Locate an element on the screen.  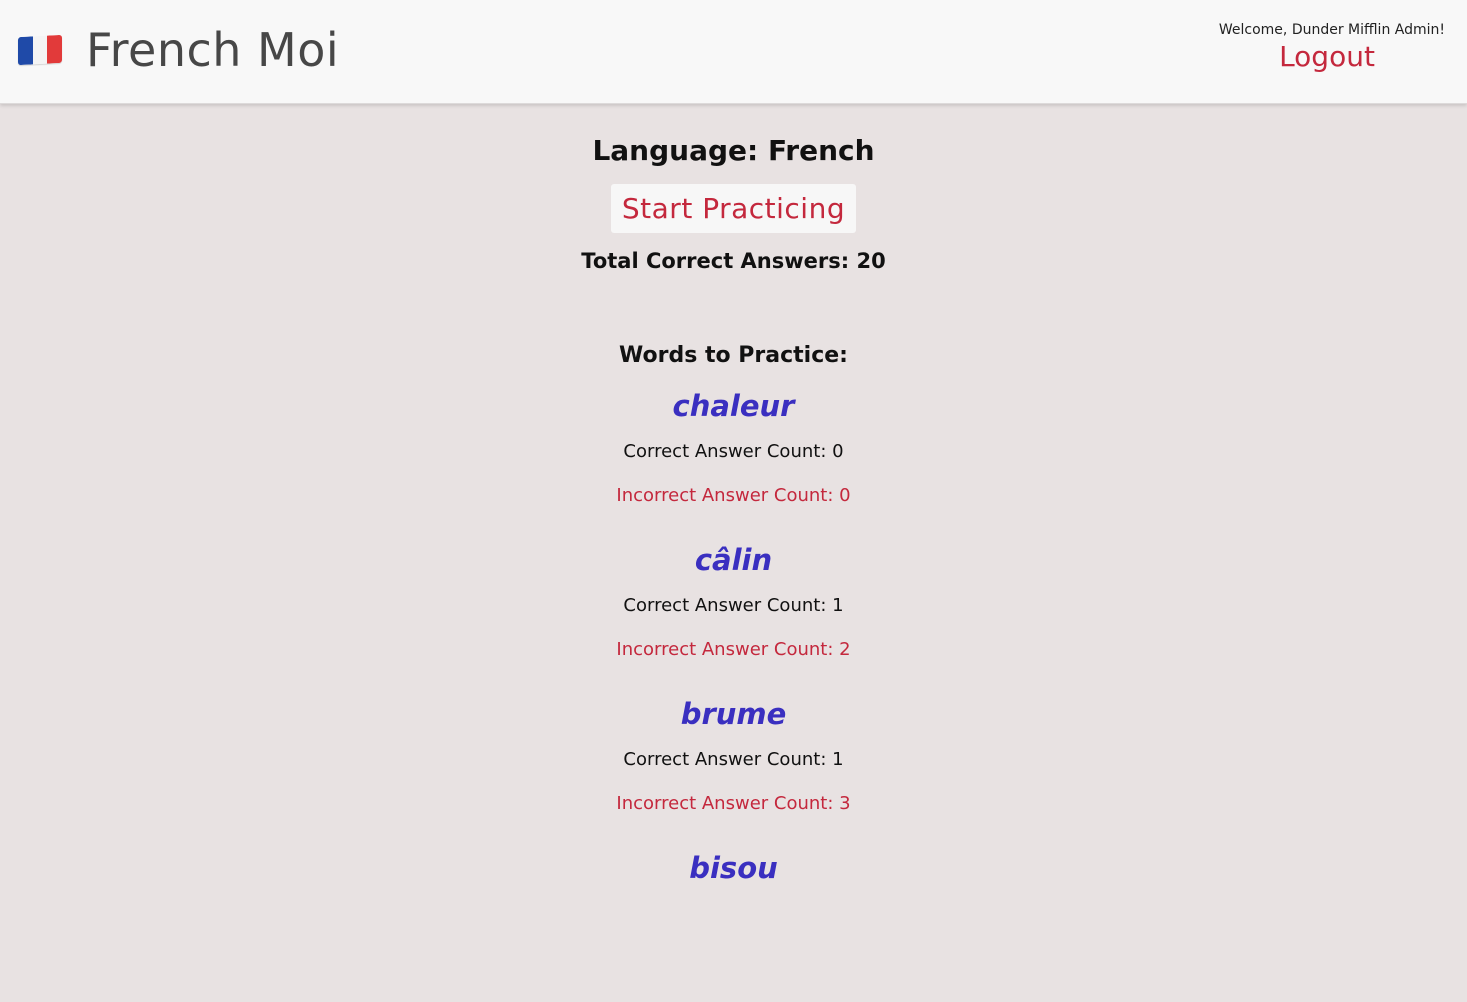
brand: French Moi is located at coordinates (178, 50).